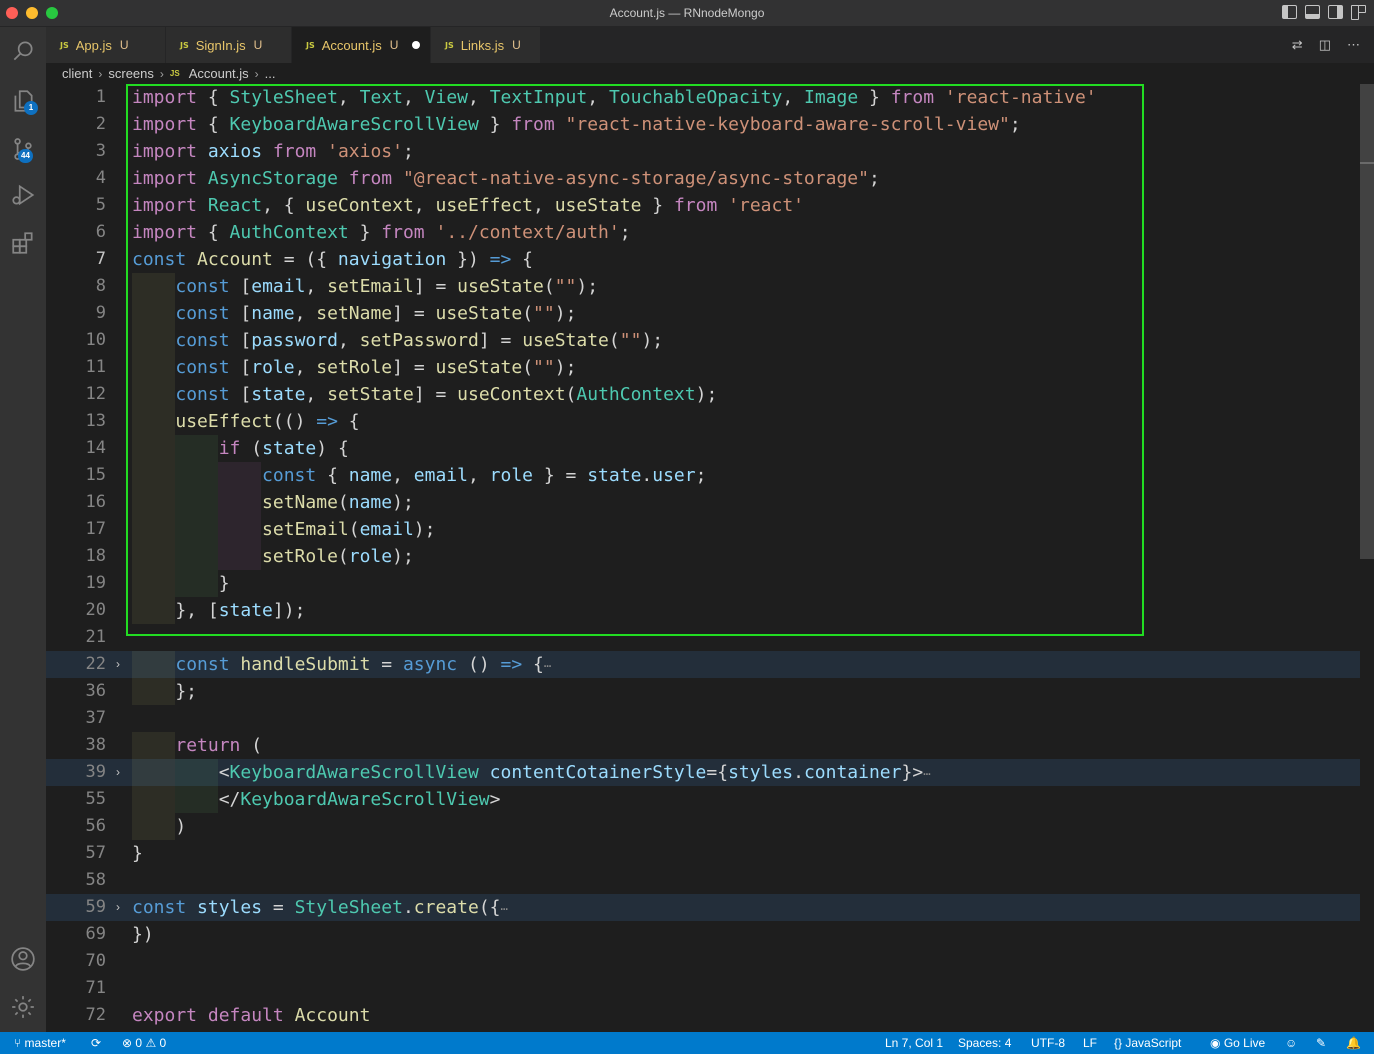 The height and width of the screenshot is (1054, 1374). Describe the element at coordinates (703, 637) in the screenshot. I see `code-line: 21` at that location.